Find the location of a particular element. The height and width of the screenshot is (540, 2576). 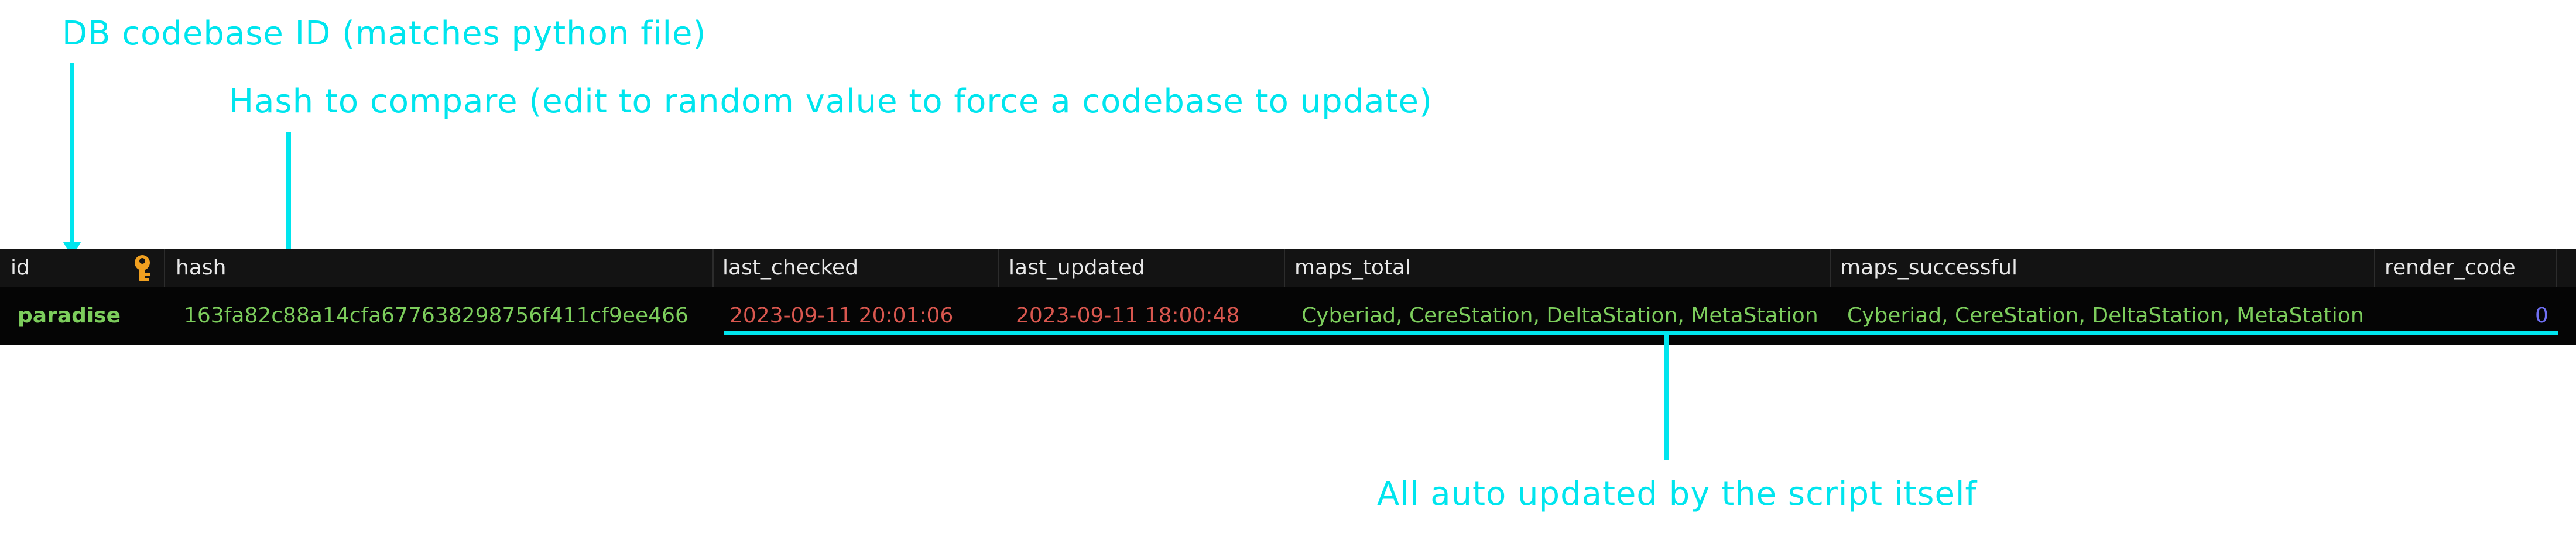

hash-arrow-line is located at coordinates (288, 194).